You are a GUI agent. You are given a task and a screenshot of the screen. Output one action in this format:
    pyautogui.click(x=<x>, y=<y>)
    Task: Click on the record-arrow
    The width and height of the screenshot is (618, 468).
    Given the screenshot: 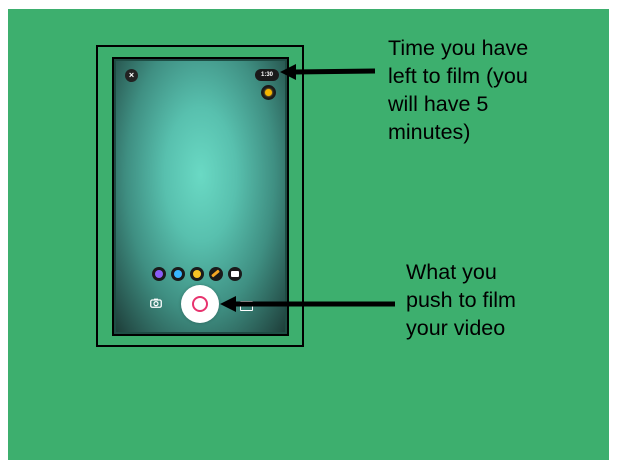 What is the action you would take?
    pyautogui.click(x=307, y=304)
    